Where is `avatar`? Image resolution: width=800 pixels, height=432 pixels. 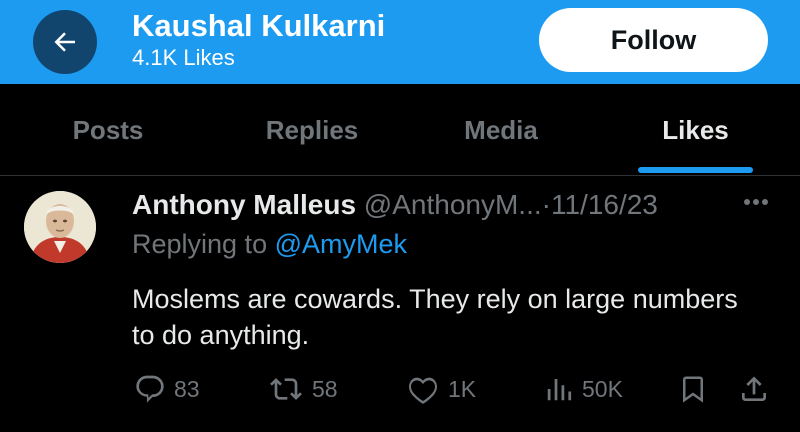
avatar is located at coordinates (60, 227).